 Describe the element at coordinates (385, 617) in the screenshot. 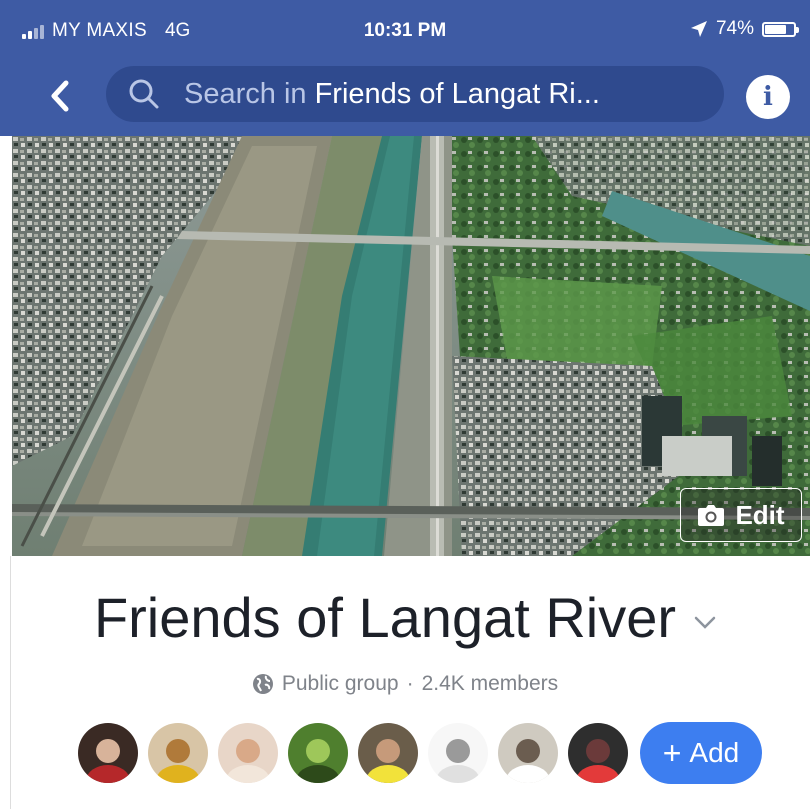

I see `group-name: Friends of Langat River` at that location.